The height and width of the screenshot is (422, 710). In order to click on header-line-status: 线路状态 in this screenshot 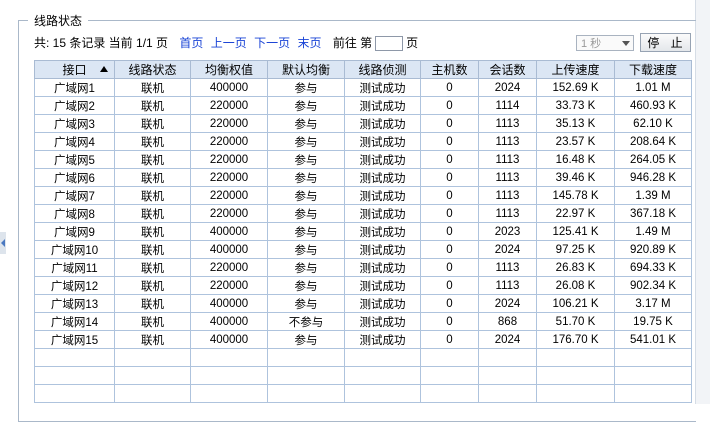, I will do `click(152, 69)`.